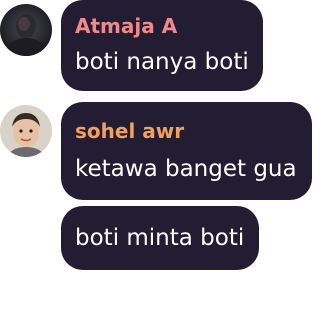 Image resolution: width=320 pixels, height=320 pixels. What do you see at coordinates (184, 122) in the screenshot?
I see `sender-name: sohel awr` at bounding box center [184, 122].